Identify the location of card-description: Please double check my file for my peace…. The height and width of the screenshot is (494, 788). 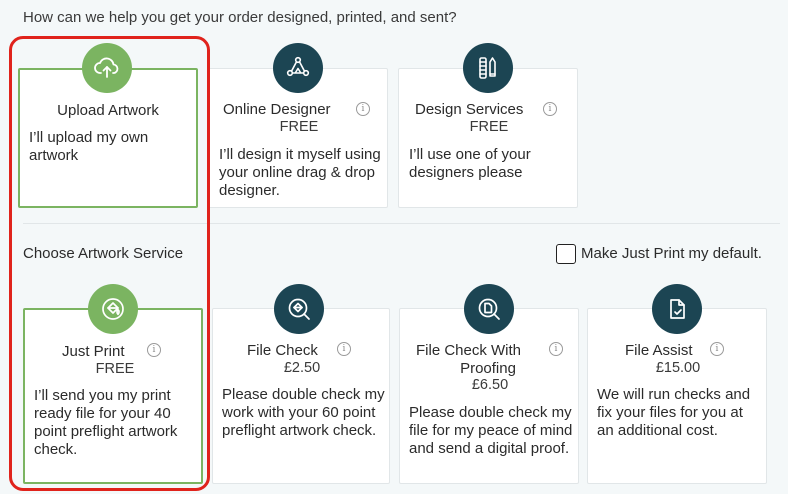
(491, 430).